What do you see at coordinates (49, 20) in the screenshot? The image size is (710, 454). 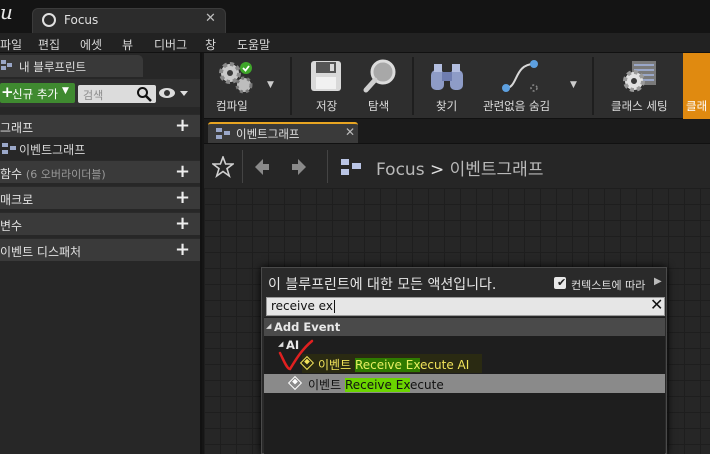 I see `blueprint-asset-icon` at bounding box center [49, 20].